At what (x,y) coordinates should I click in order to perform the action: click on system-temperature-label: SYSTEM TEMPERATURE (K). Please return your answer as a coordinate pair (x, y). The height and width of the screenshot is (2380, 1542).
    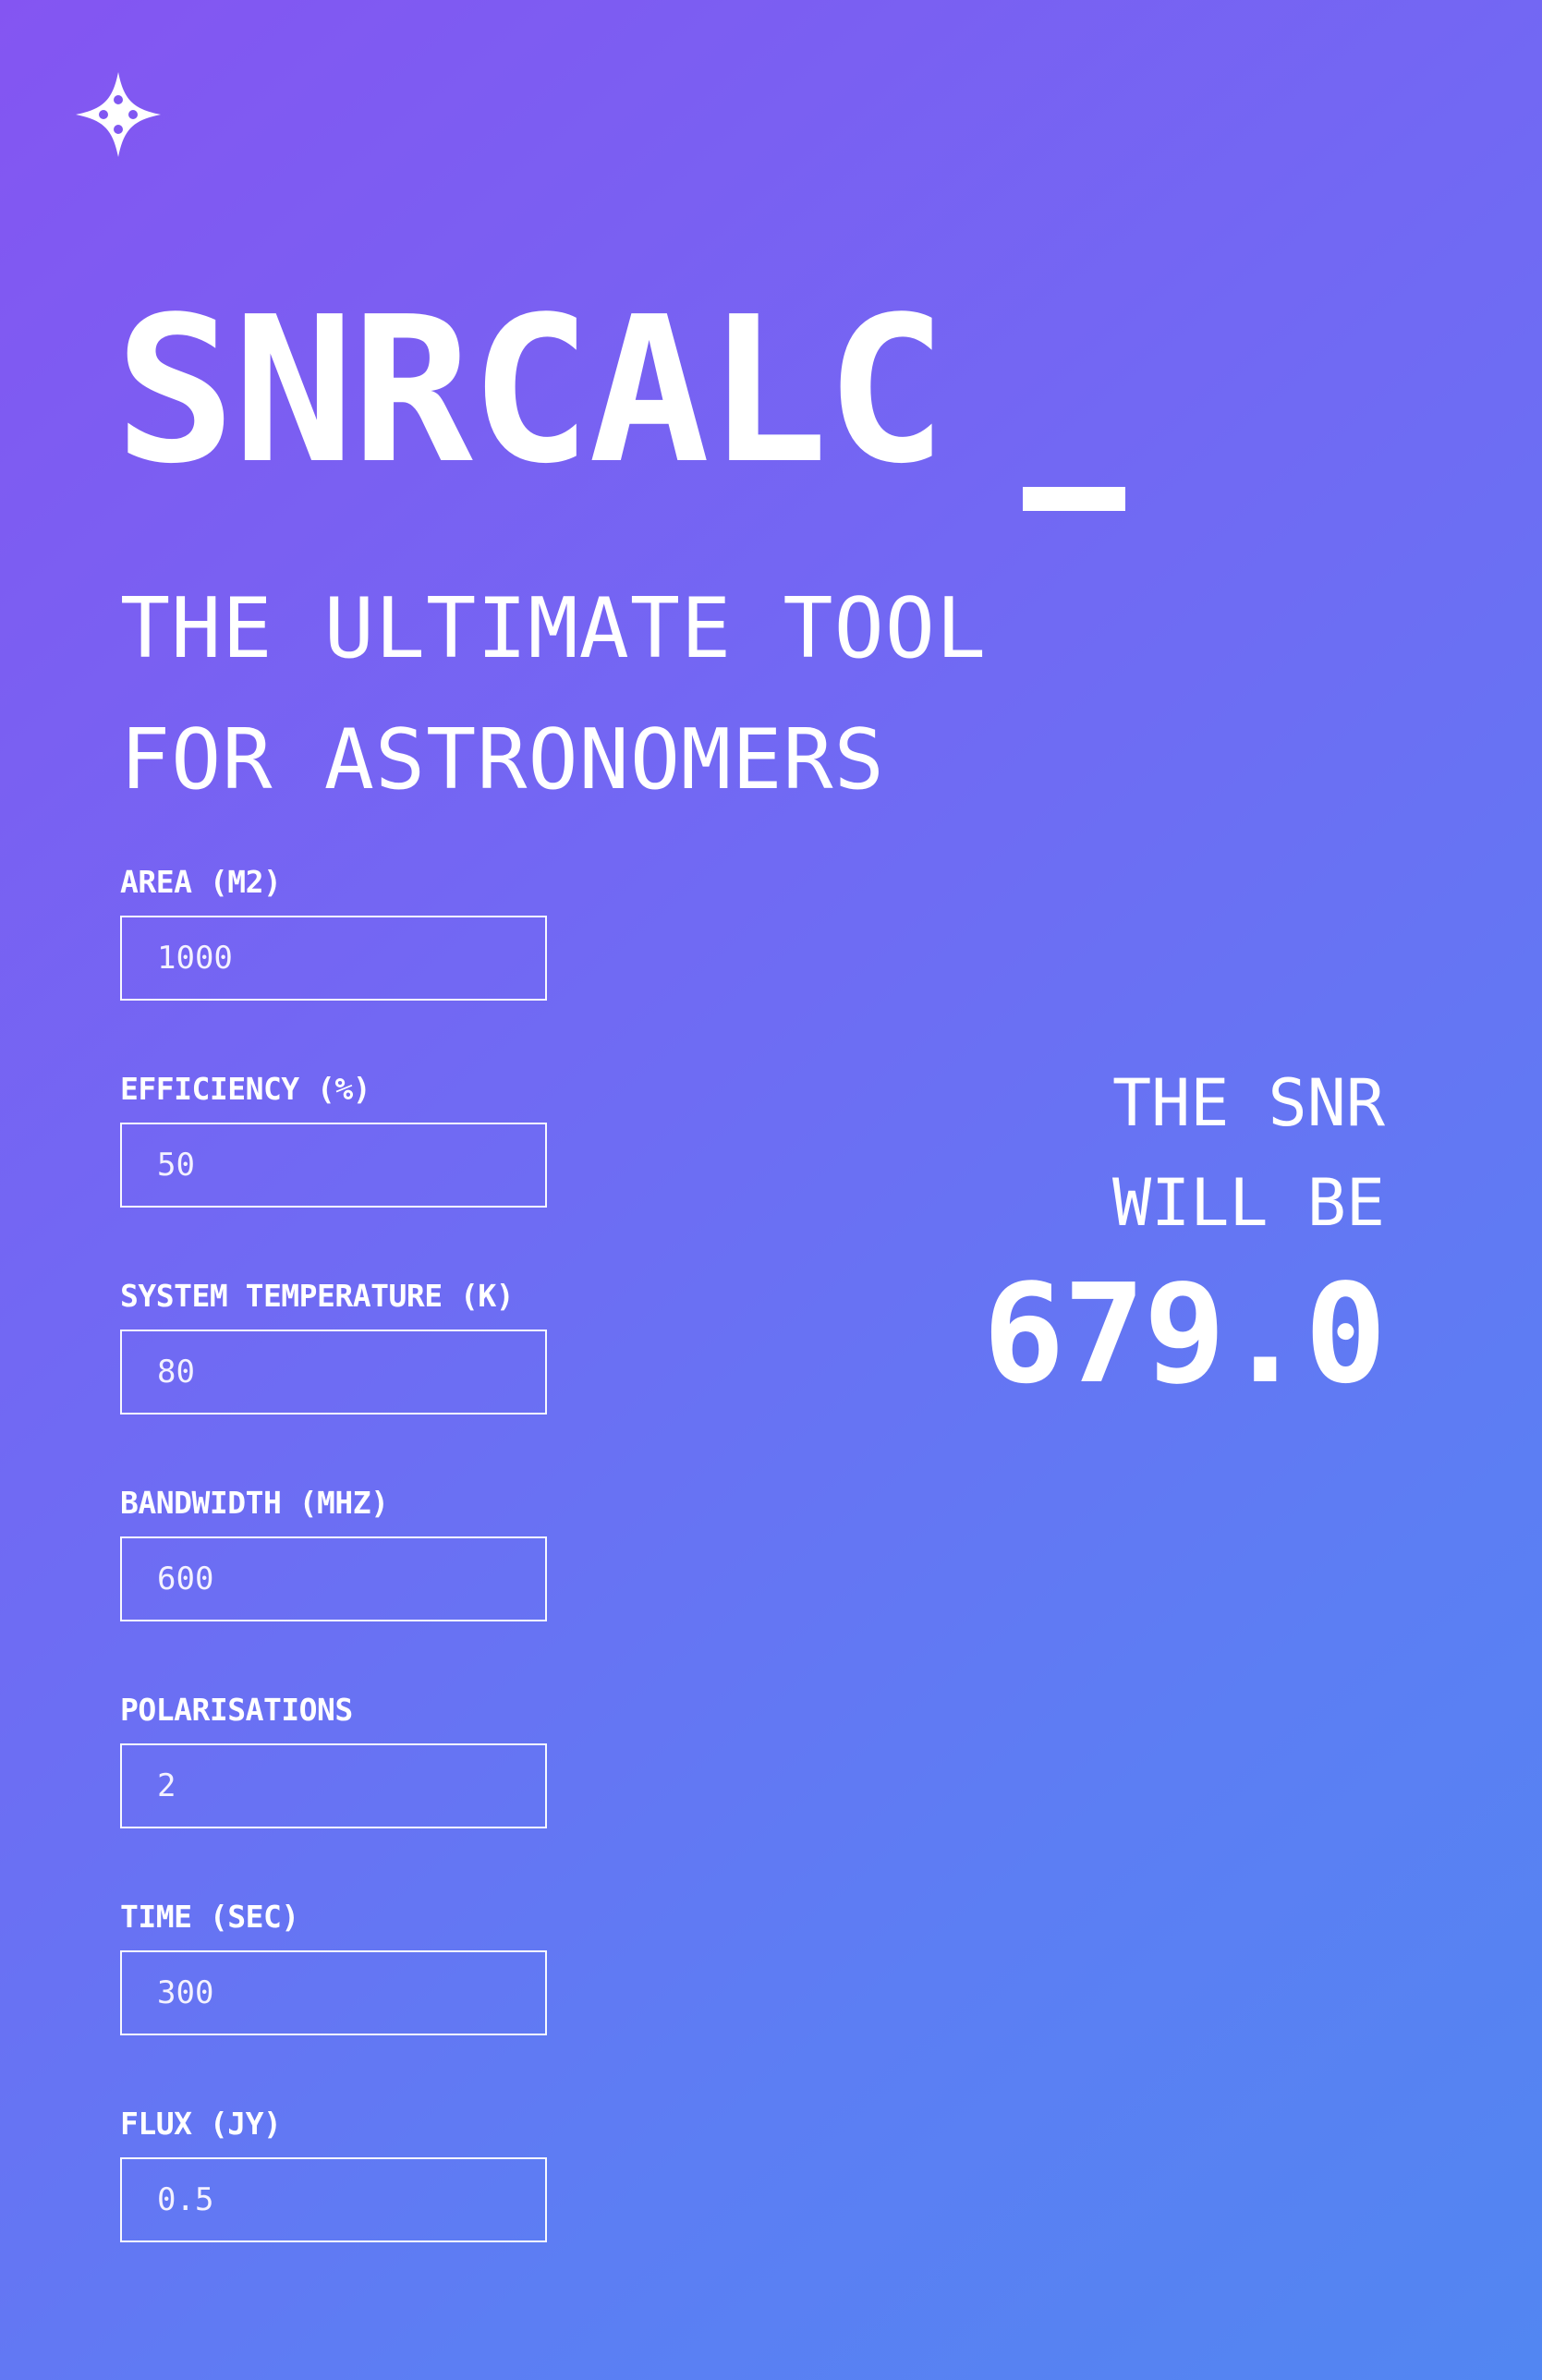
    Looking at the image, I should click on (317, 1296).